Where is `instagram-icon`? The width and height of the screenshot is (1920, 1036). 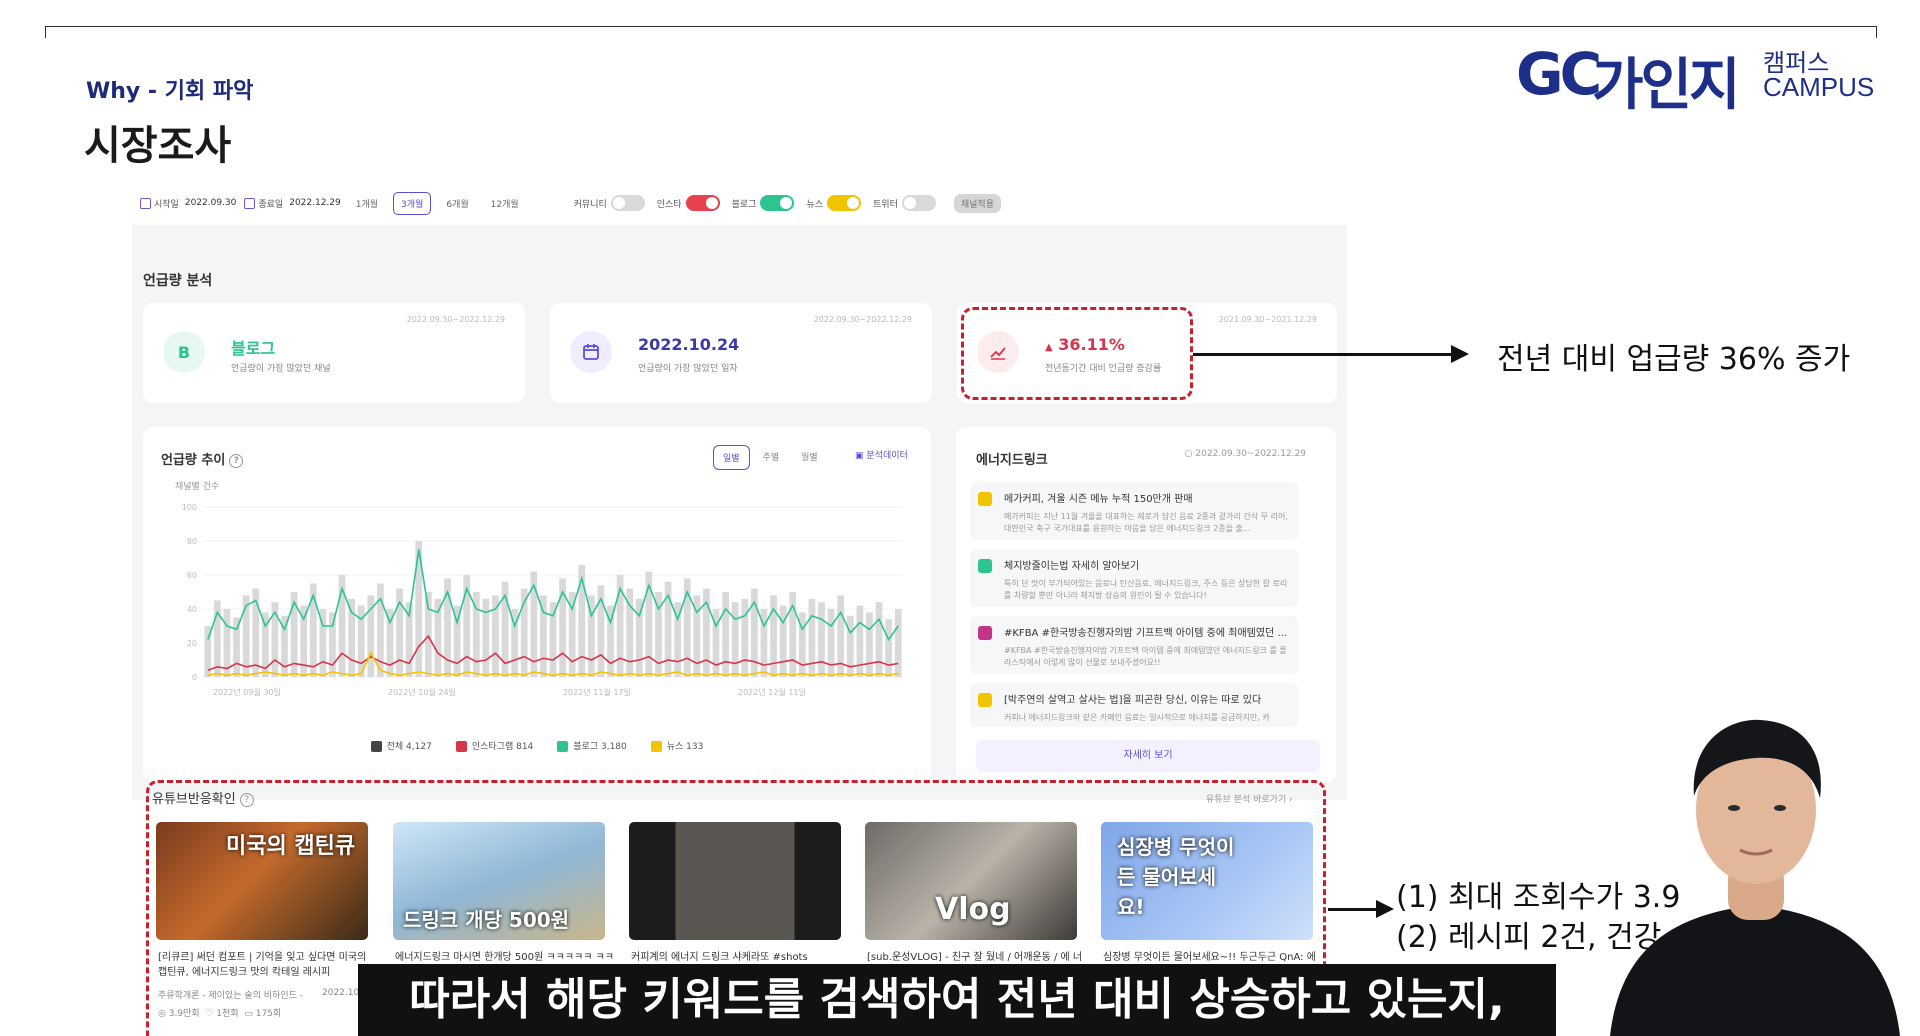 instagram-icon is located at coordinates (985, 633).